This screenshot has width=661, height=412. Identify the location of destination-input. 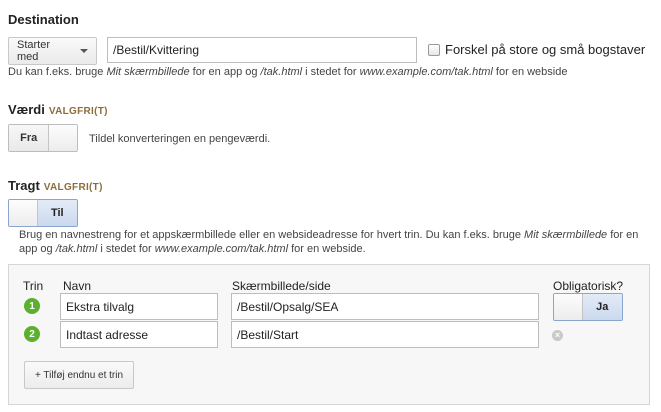
(262, 50).